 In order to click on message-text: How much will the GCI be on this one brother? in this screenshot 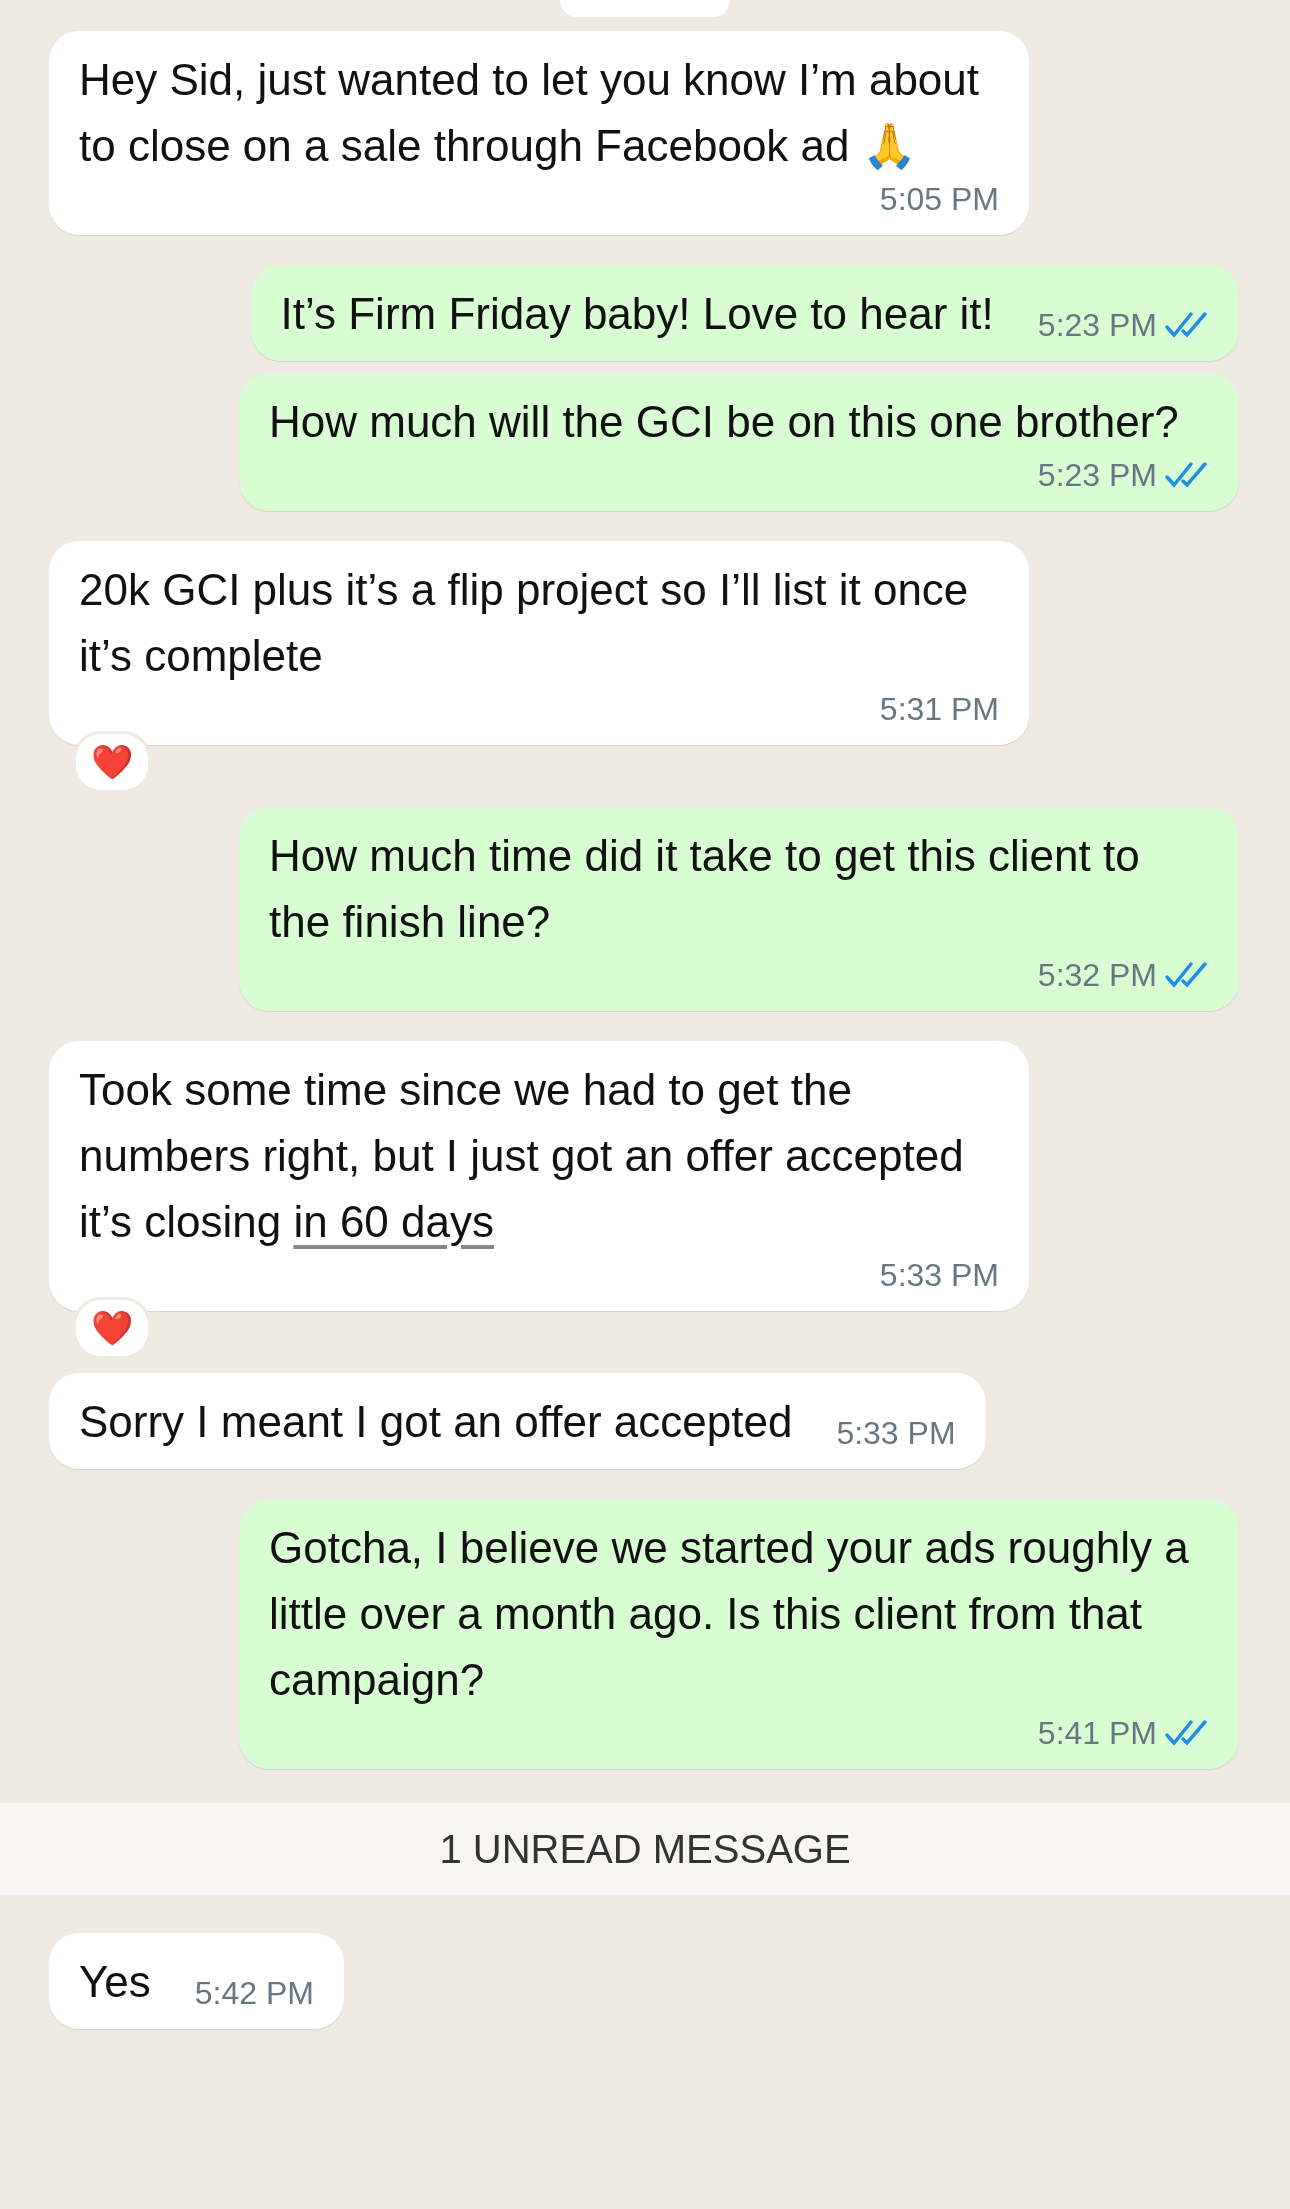, I will do `click(724, 422)`.